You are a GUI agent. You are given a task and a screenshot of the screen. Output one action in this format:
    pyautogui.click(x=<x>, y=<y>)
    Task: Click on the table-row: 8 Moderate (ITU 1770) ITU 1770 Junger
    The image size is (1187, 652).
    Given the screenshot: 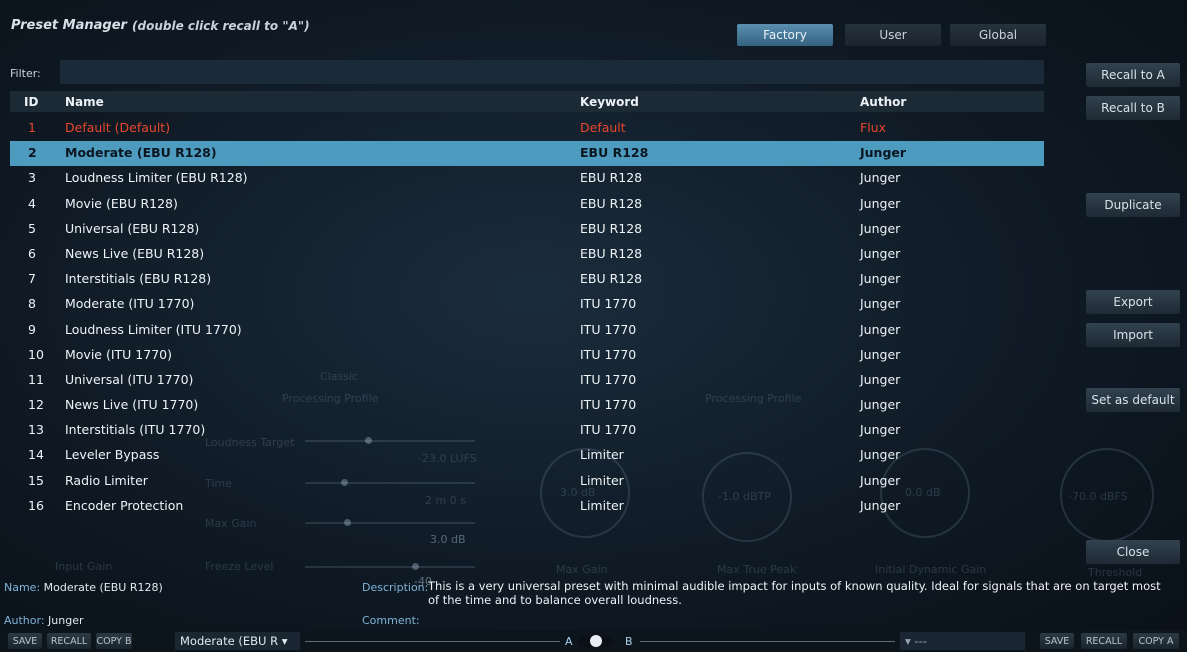 What is the action you would take?
    pyautogui.click(x=527, y=304)
    